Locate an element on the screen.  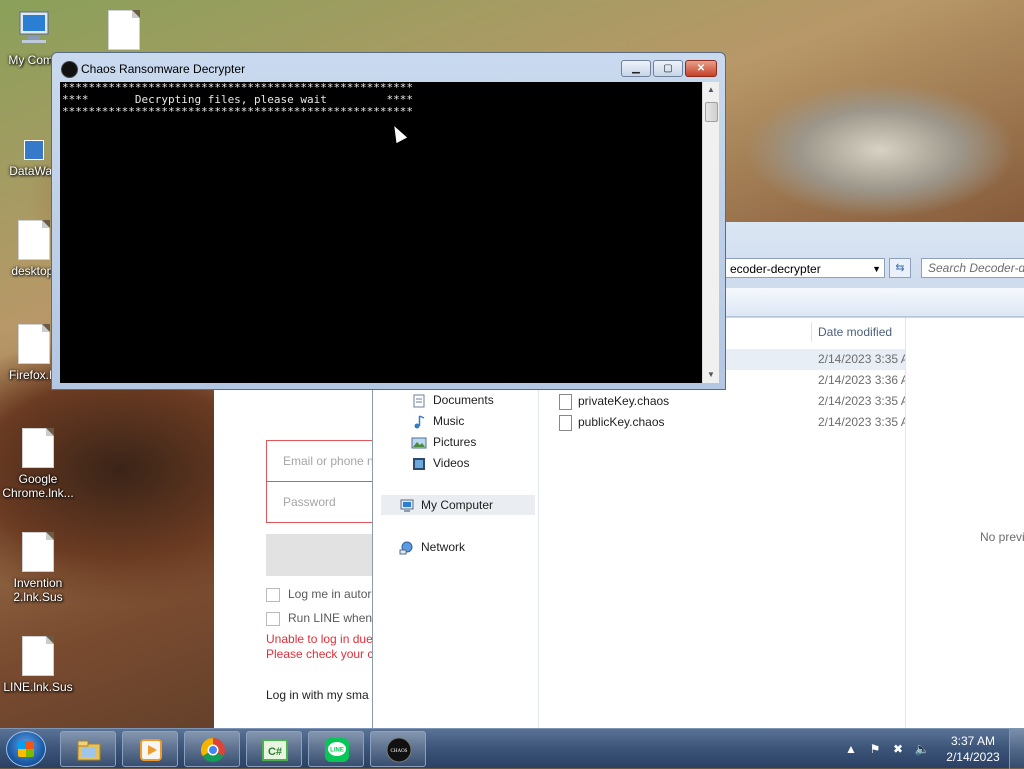
nav-item-documents: Documents is located at coordinates (452, 400).